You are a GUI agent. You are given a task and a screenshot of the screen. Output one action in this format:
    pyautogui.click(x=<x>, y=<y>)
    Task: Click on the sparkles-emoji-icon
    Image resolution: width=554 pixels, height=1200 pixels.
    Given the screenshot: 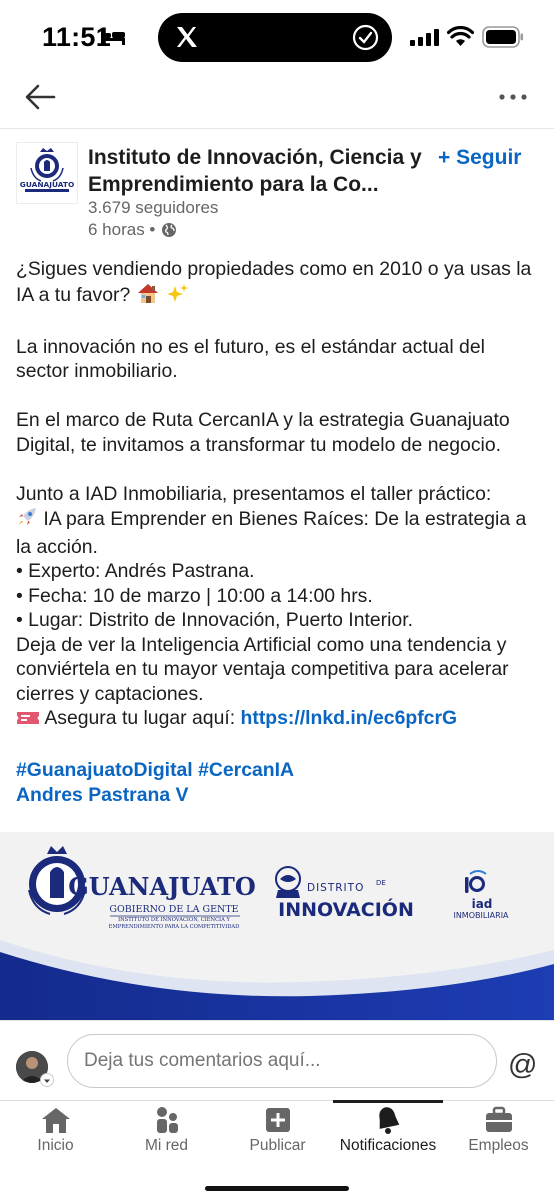 What is the action you would take?
    pyautogui.click(x=177, y=296)
    